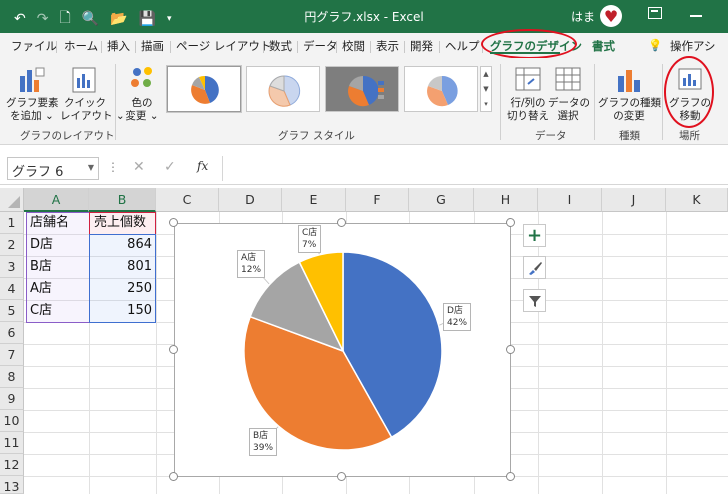  What do you see at coordinates (441, 200) in the screenshot?
I see `column-header: G` at bounding box center [441, 200].